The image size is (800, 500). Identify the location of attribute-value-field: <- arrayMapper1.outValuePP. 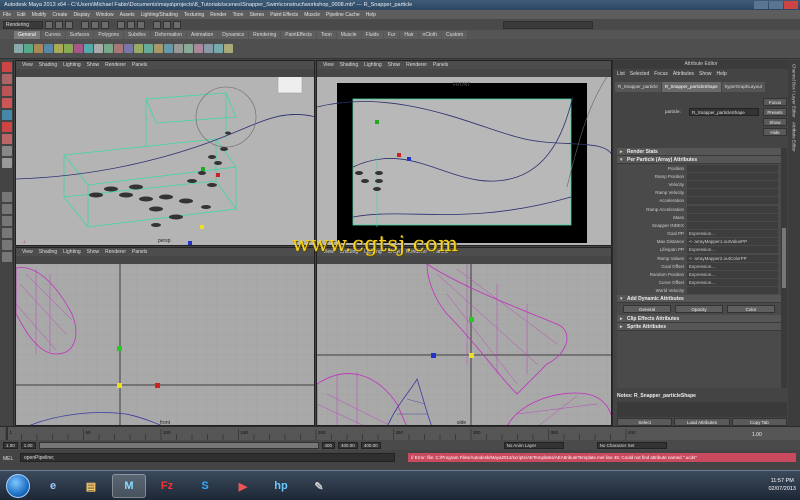
(732, 242).